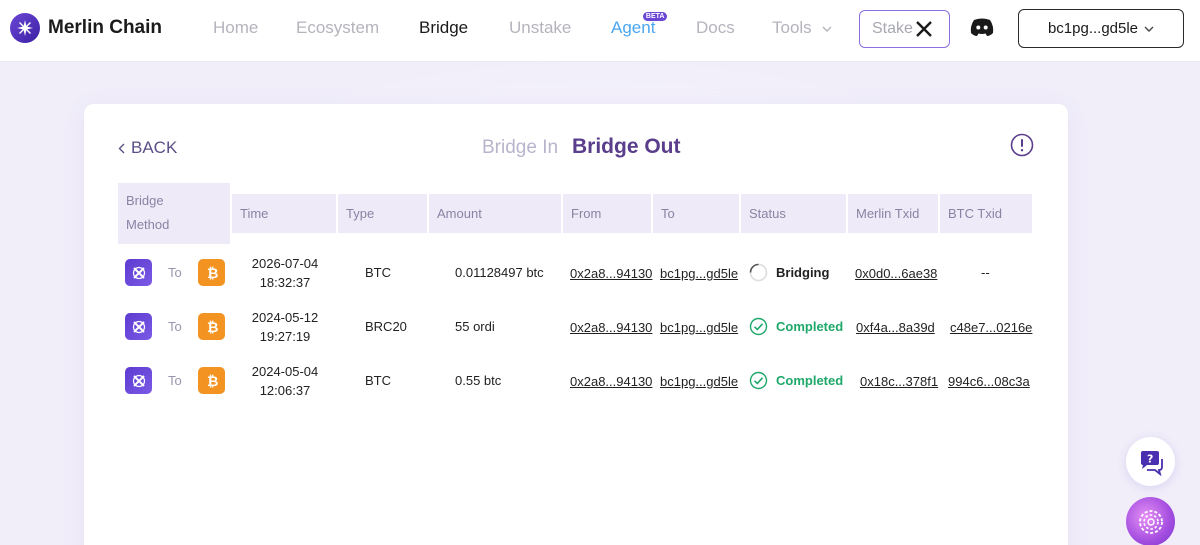 Image resolution: width=1200 pixels, height=545 pixels. What do you see at coordinates (792, 27) in the screenshot?
I see `nav-tools-label: Tools` at bounding box center [792, 27].